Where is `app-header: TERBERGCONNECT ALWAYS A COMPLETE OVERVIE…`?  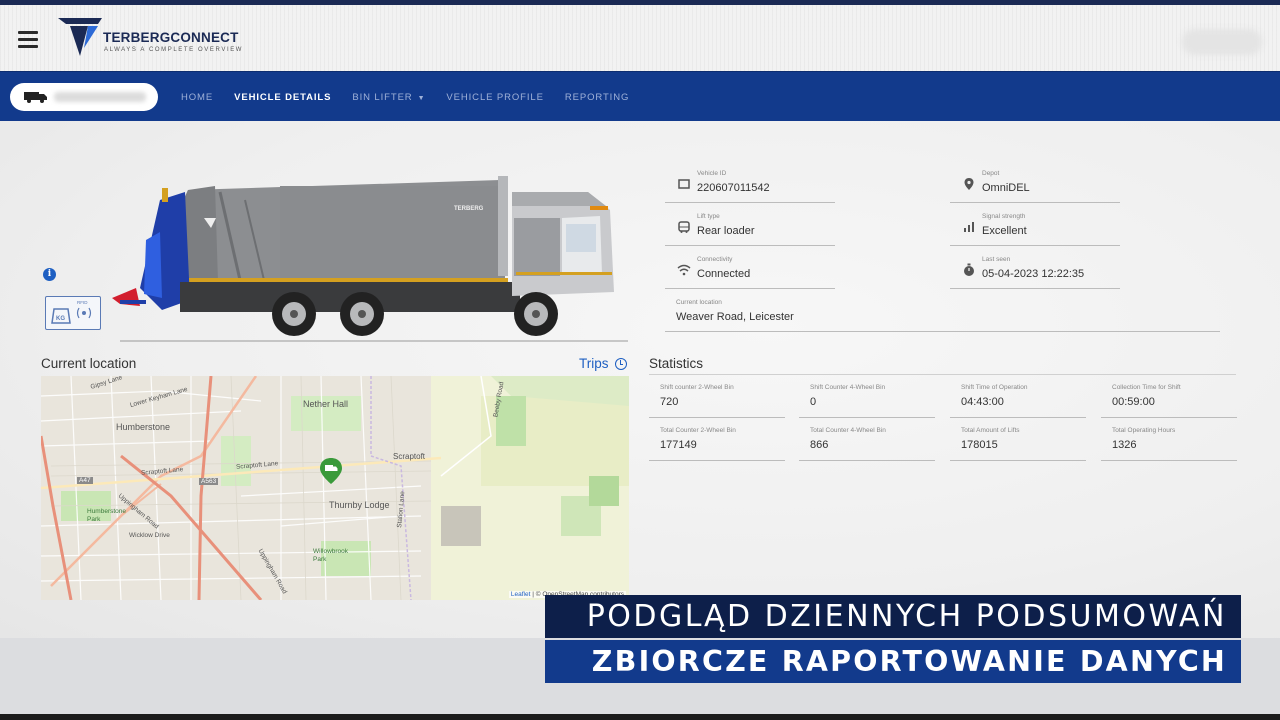
app-header: TERBERGCONNECT ALWAYS A COMPLETE OVERVIE… is located at coordinates (640, 38).